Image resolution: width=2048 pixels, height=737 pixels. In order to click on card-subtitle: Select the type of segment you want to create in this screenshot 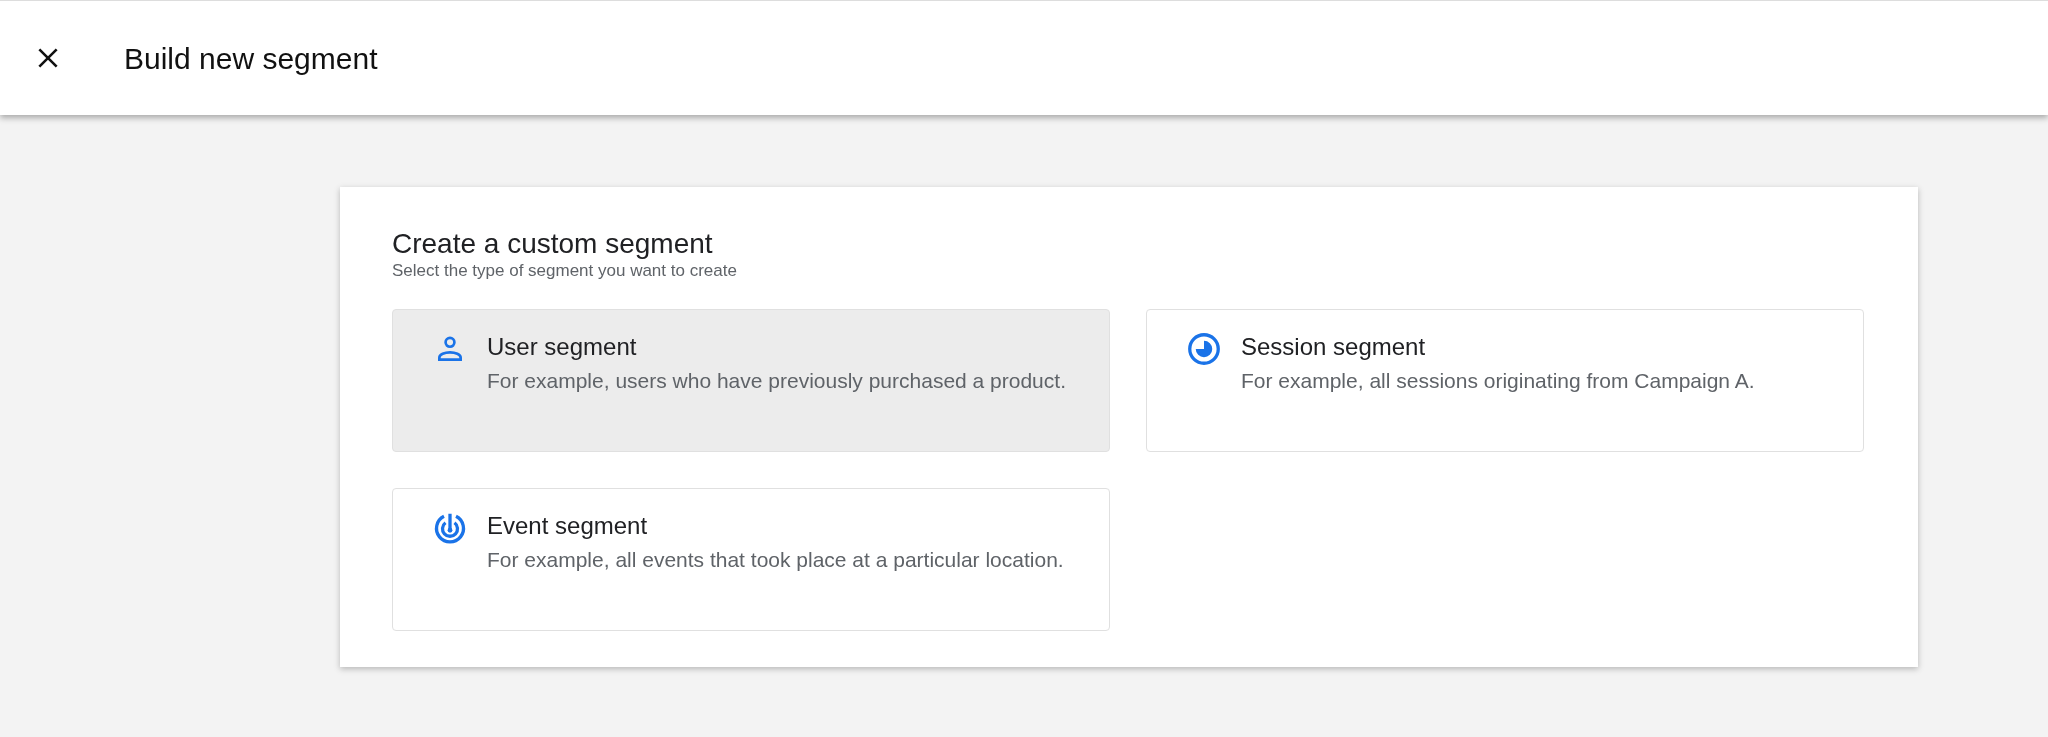, I will do `click(565, 271)`.